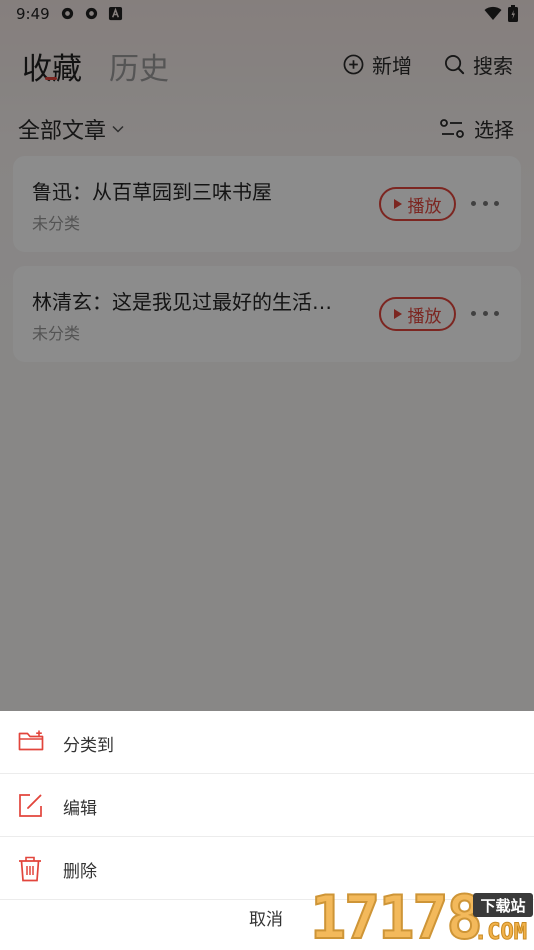  Describe the element at coordinates (267, 805) in the screenshot. I see `edit-option: 编辑` at that location.